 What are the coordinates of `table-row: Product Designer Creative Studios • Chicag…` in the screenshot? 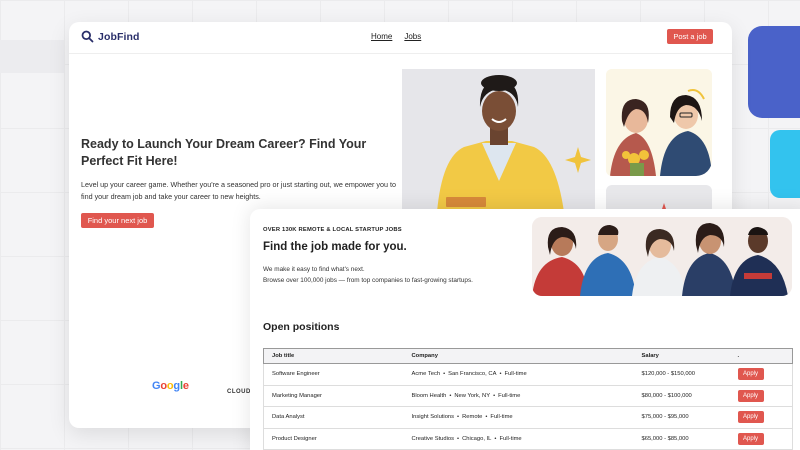 It's located at (528, 439).